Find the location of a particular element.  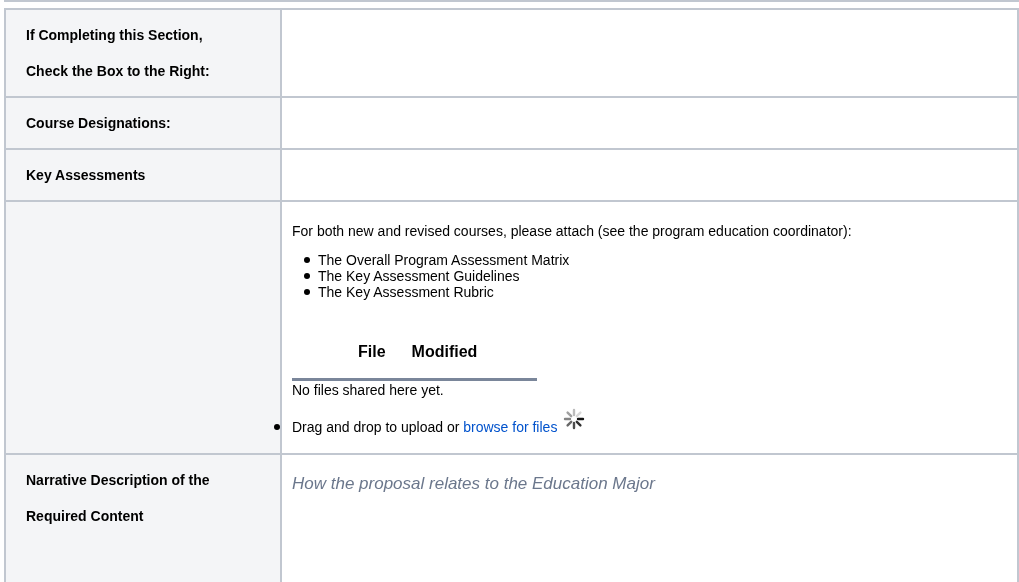

placeholder-text: How the proposal relates to the Education Major is located at coordinates (474, 484).